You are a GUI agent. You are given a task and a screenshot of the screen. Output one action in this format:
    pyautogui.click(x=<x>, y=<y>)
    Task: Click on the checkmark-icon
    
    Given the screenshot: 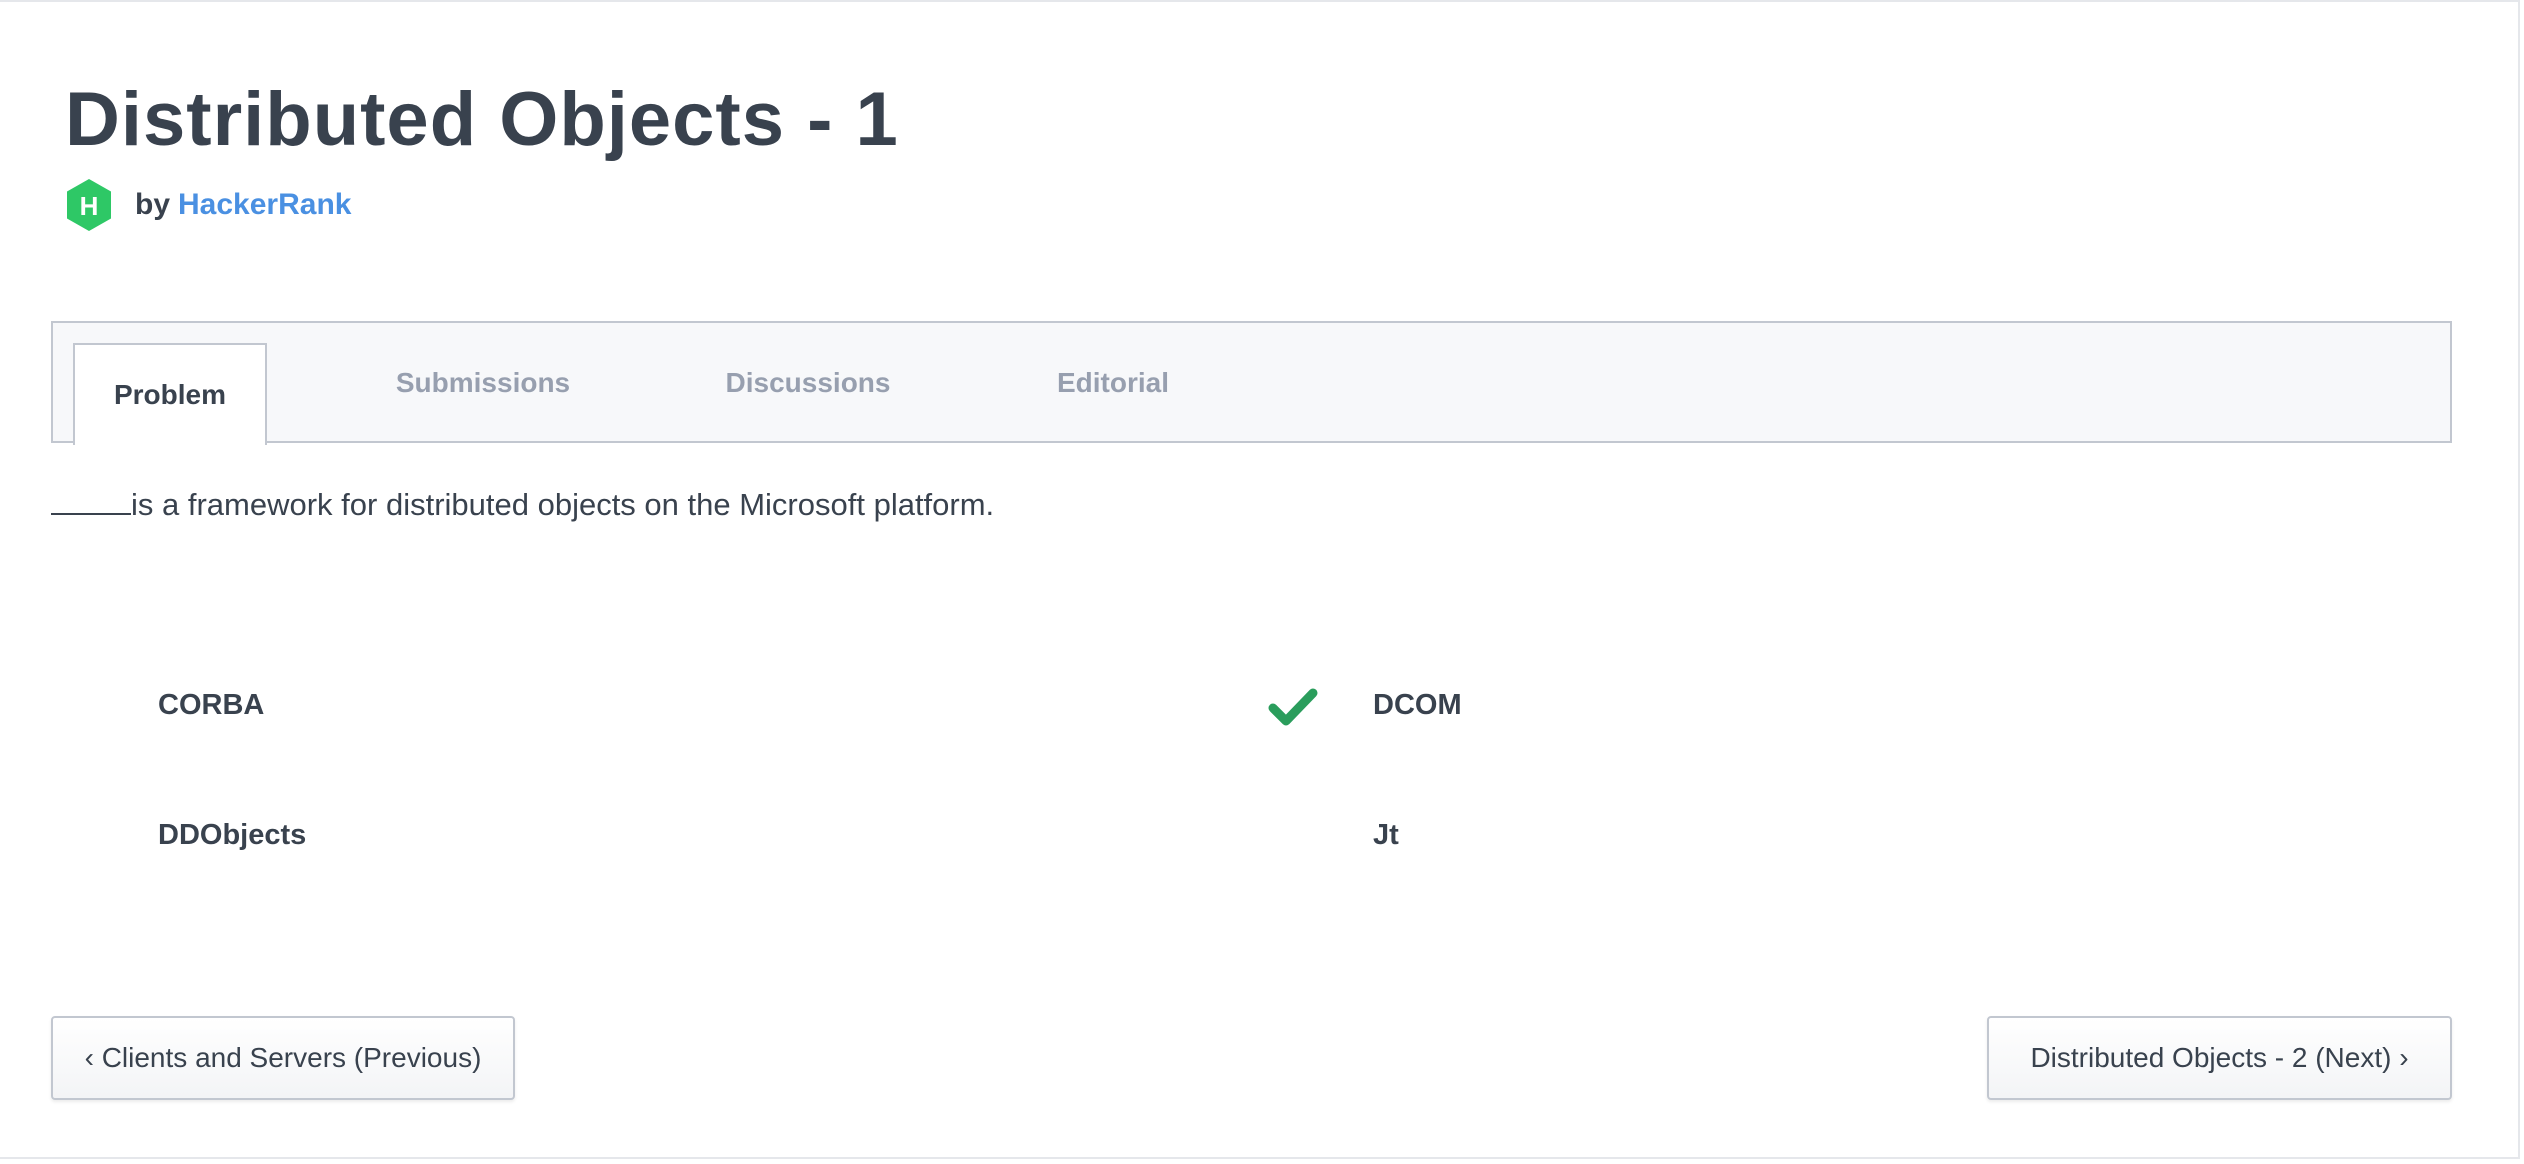 What is the action you would take?
    pyautogui.click(x=1293, y=707)
    